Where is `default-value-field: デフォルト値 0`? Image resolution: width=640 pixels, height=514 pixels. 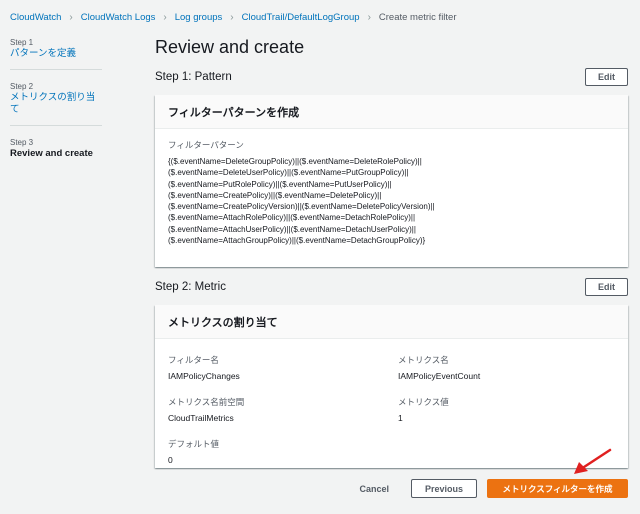
default-value-field: デフォルト値 0 is located at coordinates (193, 452).